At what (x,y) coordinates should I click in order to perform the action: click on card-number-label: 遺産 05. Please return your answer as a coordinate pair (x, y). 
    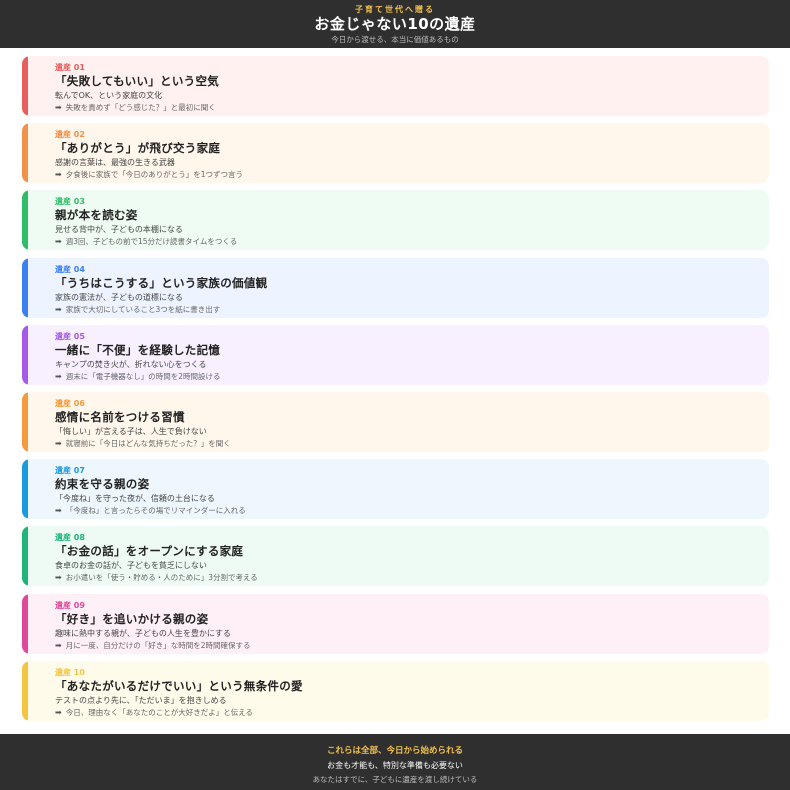
    Looking at the image, I should click on (70, 336).